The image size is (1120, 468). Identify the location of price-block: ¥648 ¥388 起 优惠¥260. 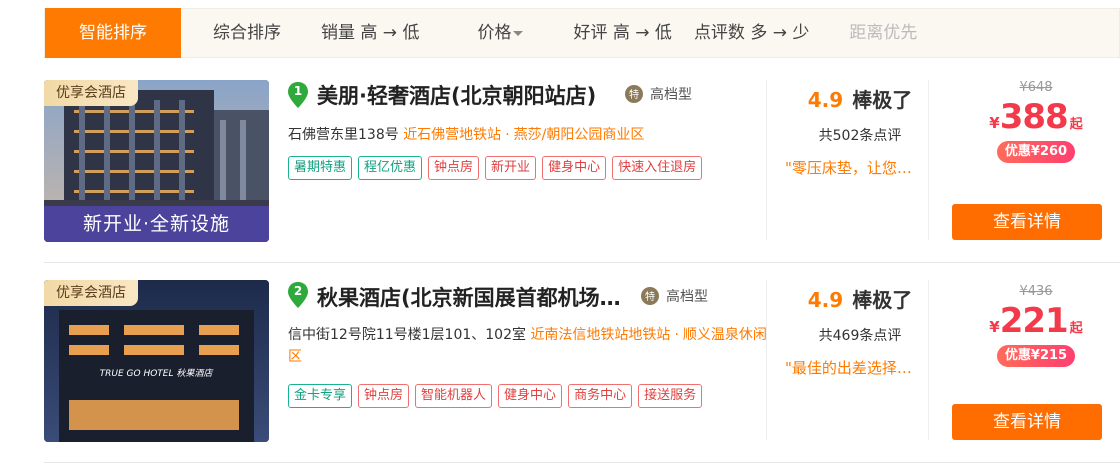
(1036, 121).